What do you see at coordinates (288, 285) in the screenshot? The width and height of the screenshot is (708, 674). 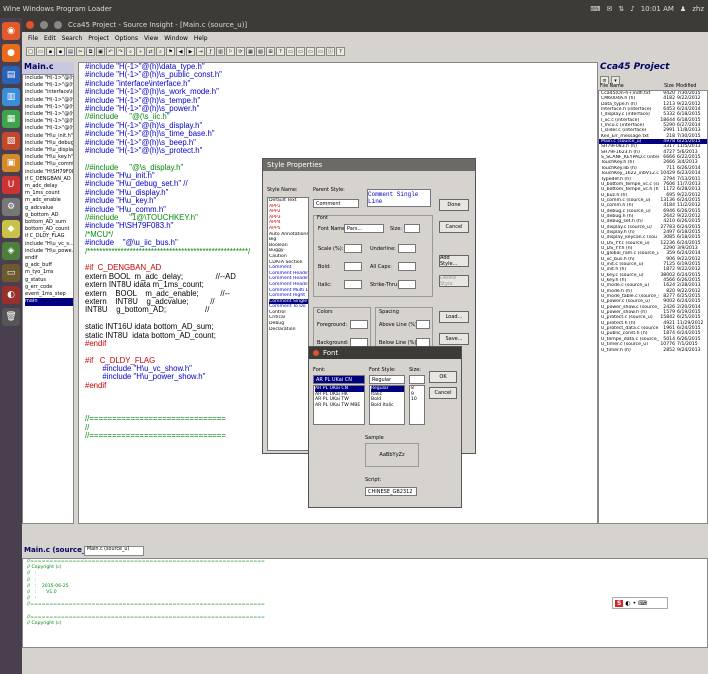 I see `style-list-item: Comment Heading 3` at bounding box center [288, 285].